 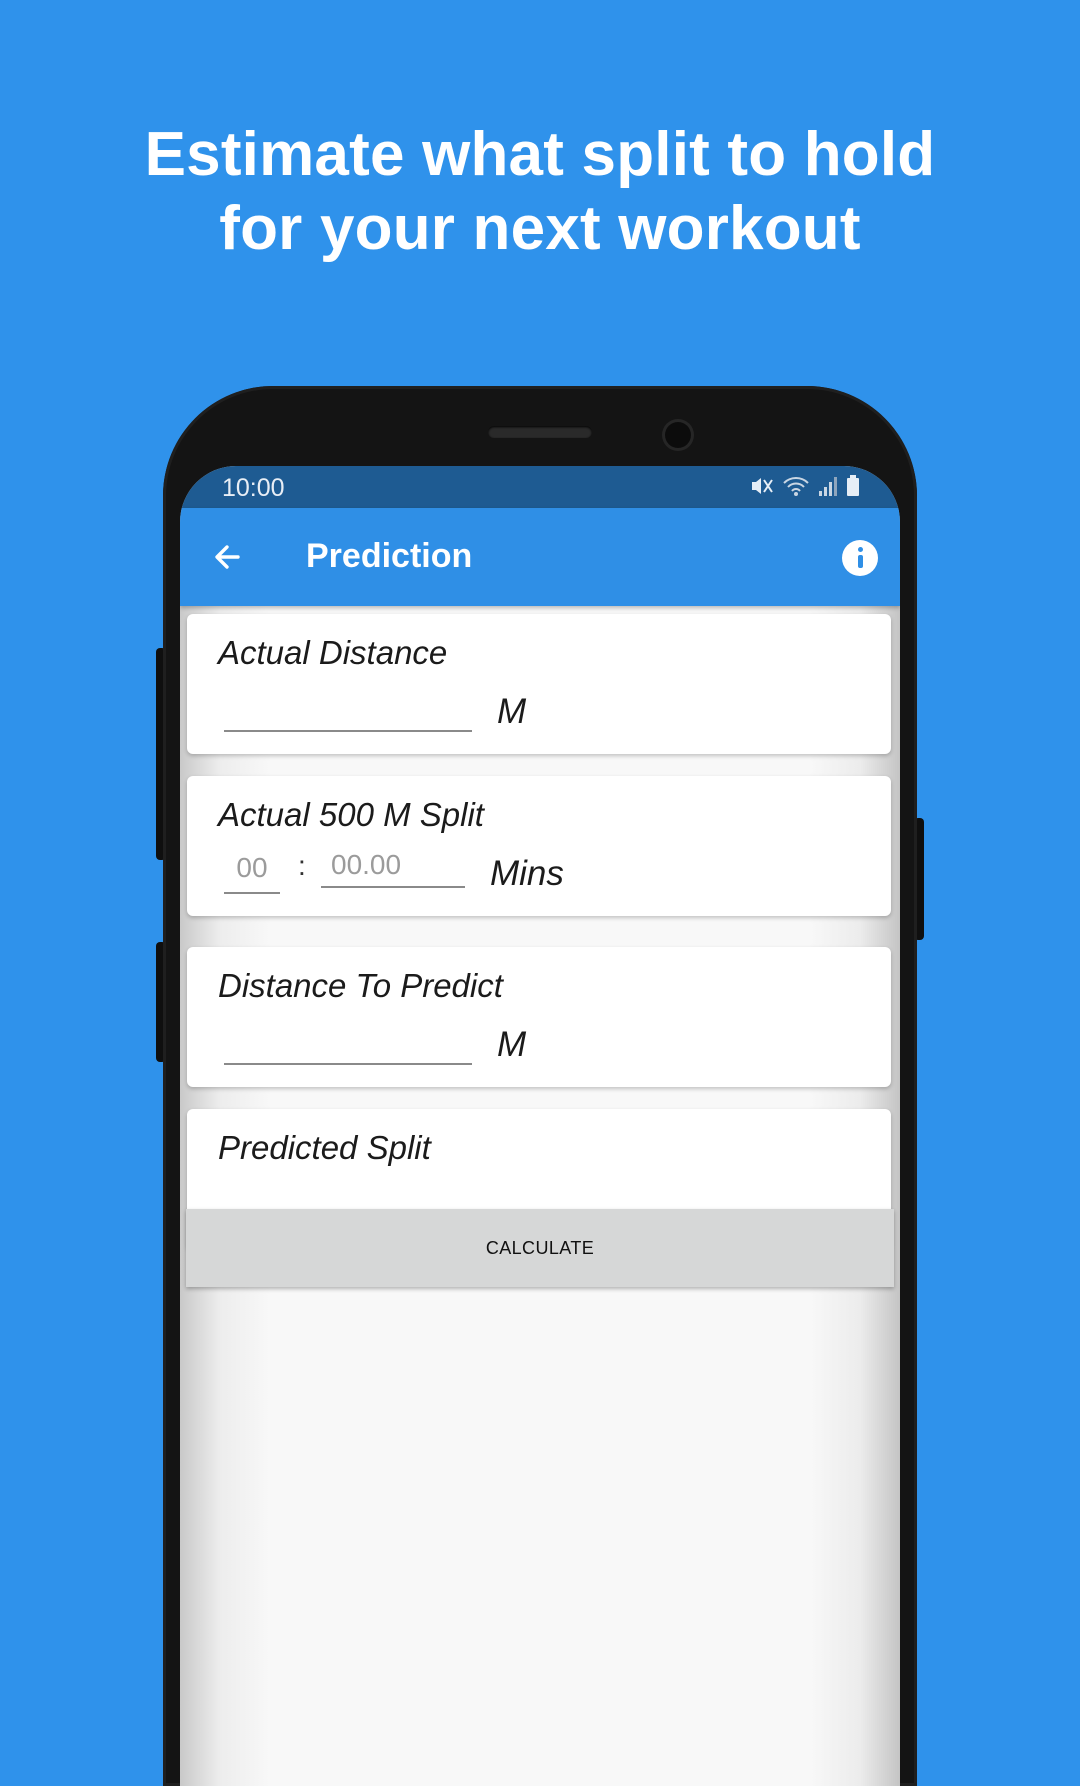 I want to click on status-bar: 10:00, so click(x=540, y=487).